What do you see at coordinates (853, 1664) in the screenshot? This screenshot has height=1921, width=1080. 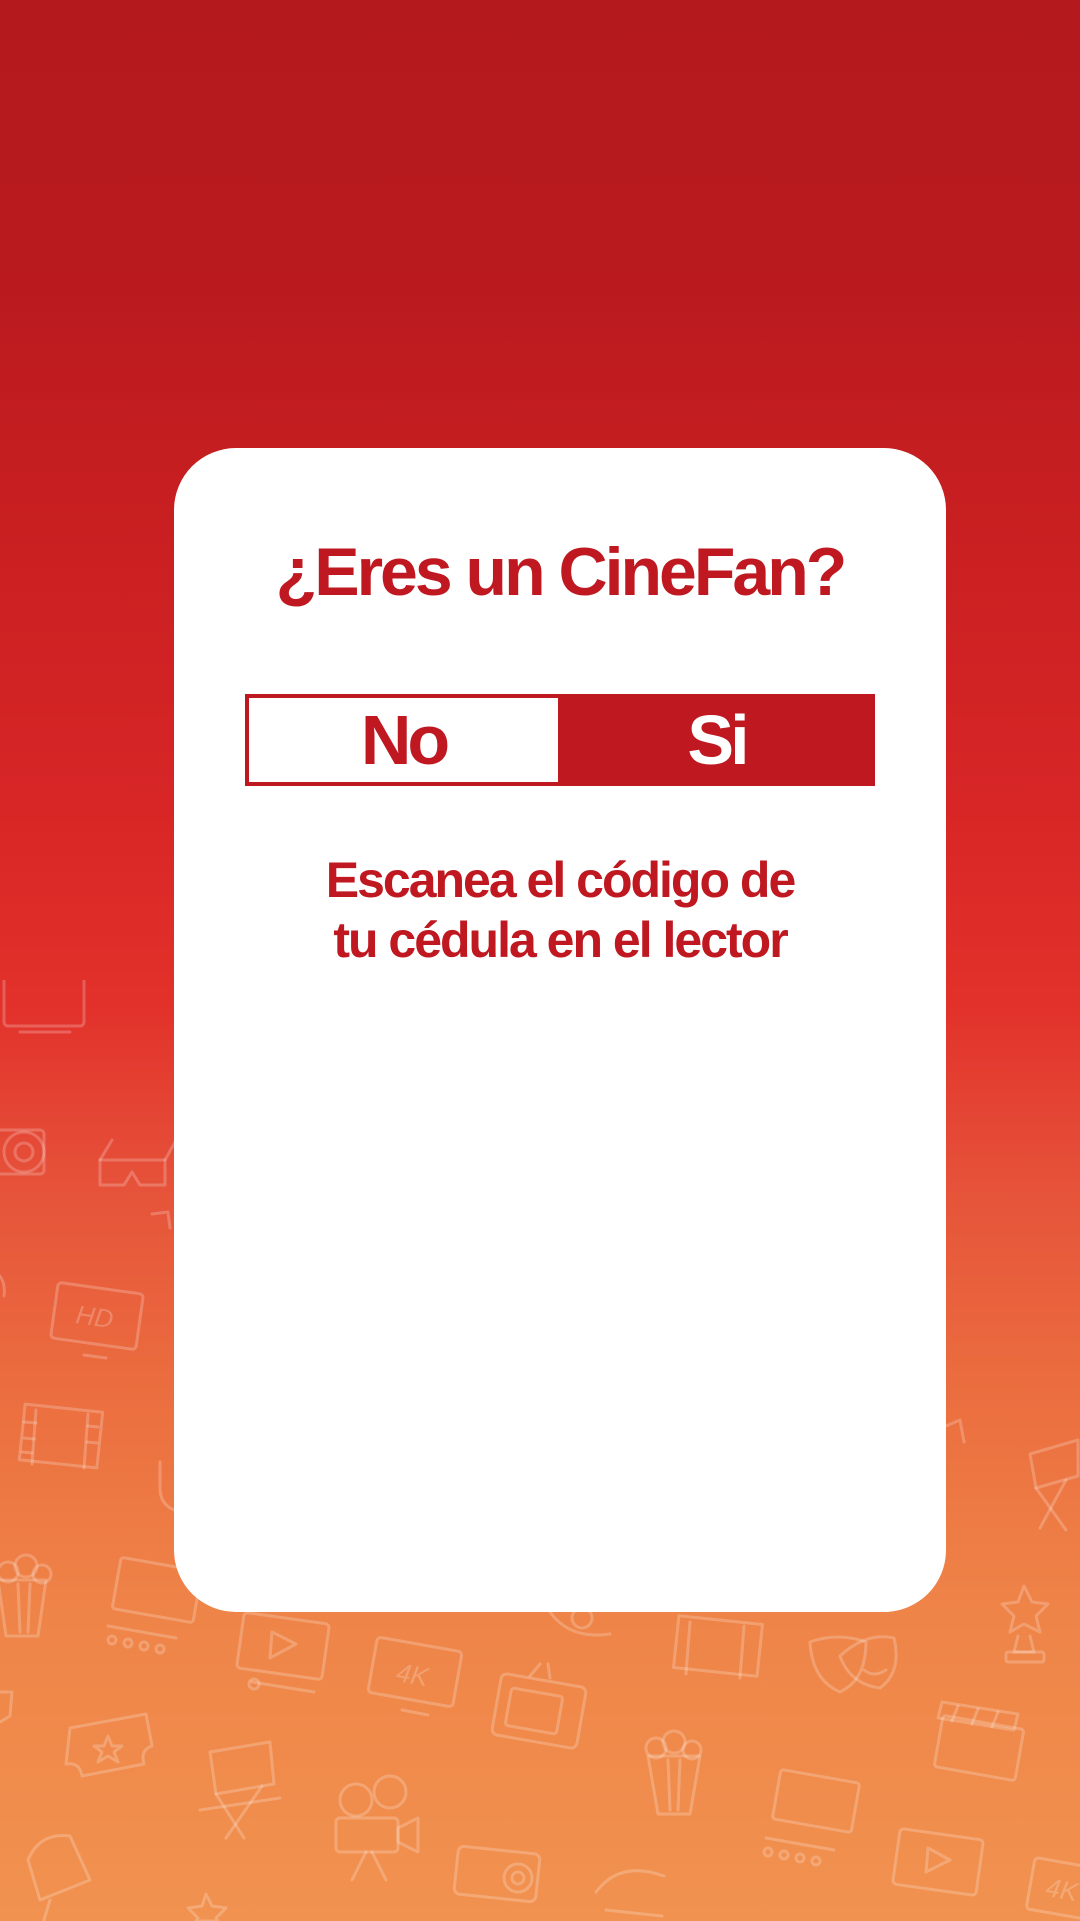 I see `comedy-tragedy-masks-icon` at bounding box center [853, 1664].